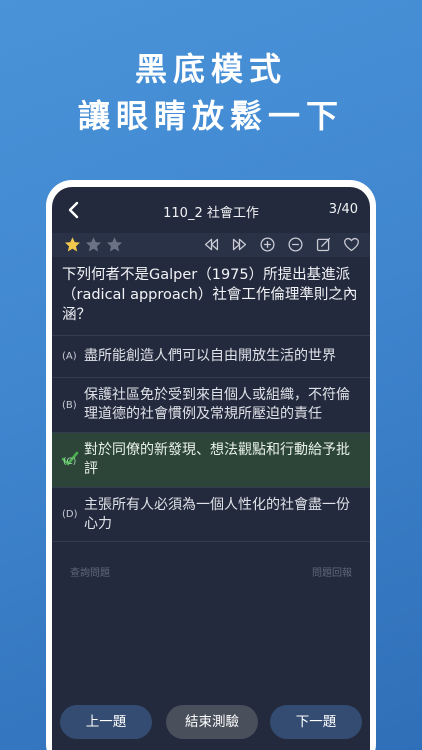 This screenshot has height=750, width=422. I want to click on next-question-button: 下一題, so click(316, 722).